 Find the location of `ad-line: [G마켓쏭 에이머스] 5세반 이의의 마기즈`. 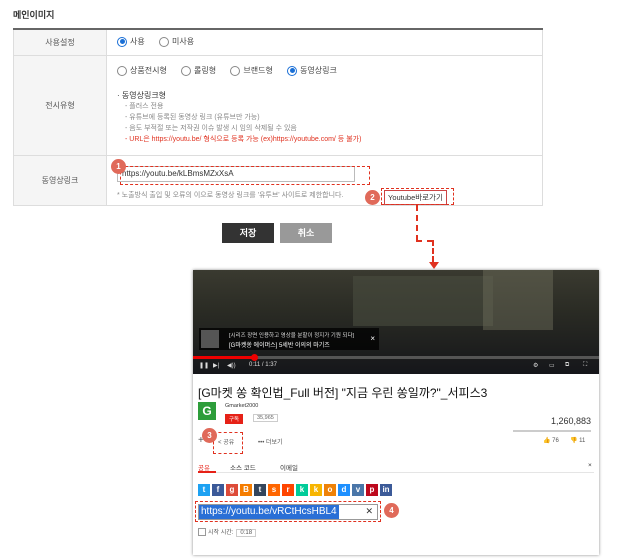

ad-line: [G마켓쏭 에이머스] 5세반 이의의 마기즈 is located at coordinates (279, 346).